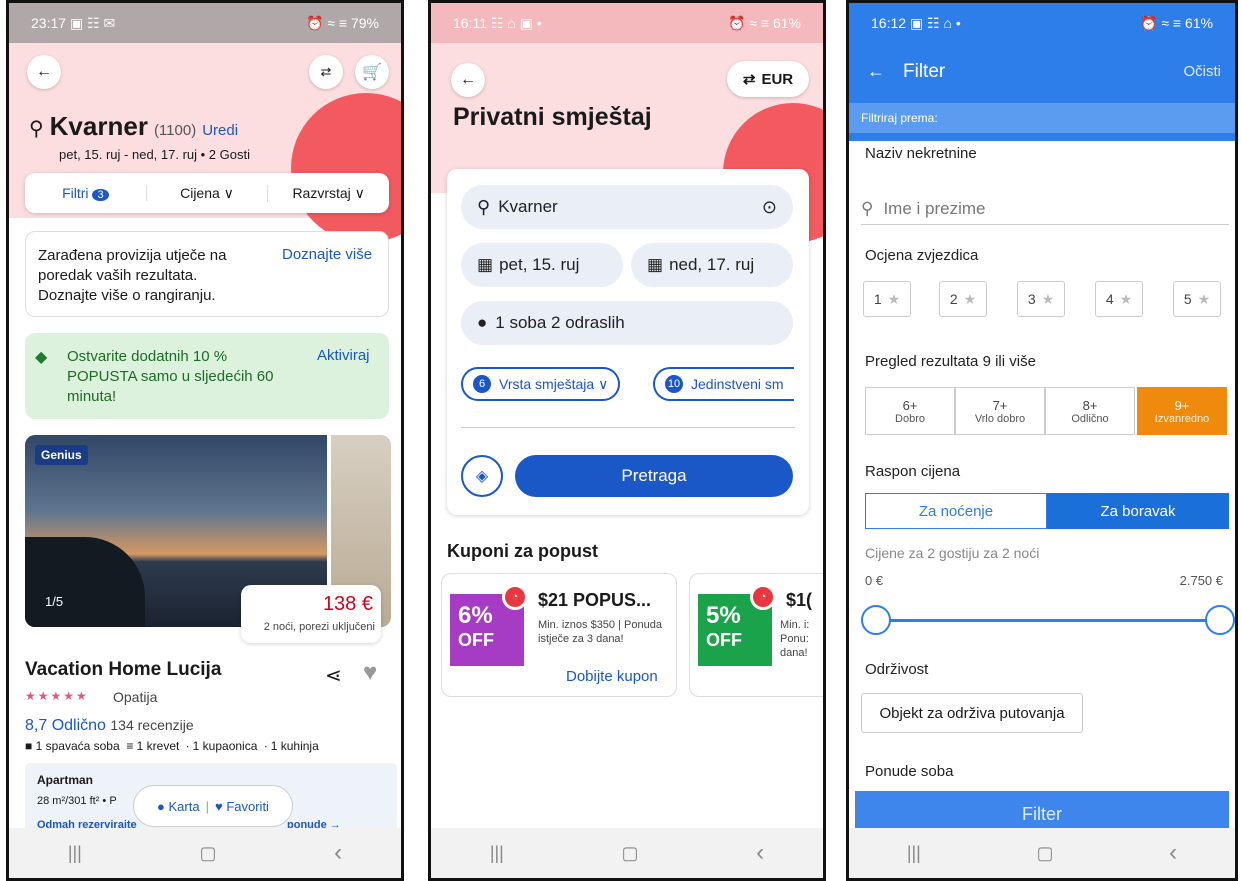 Image resolution: width=1241 pixels, height=881 pixels. I want to click on chip-count: 10, so click(674, 384).